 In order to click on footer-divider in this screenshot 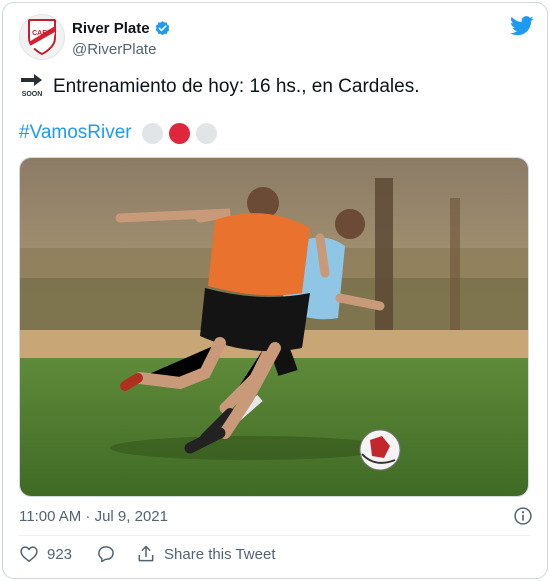, I will do `click(275, 535)`.